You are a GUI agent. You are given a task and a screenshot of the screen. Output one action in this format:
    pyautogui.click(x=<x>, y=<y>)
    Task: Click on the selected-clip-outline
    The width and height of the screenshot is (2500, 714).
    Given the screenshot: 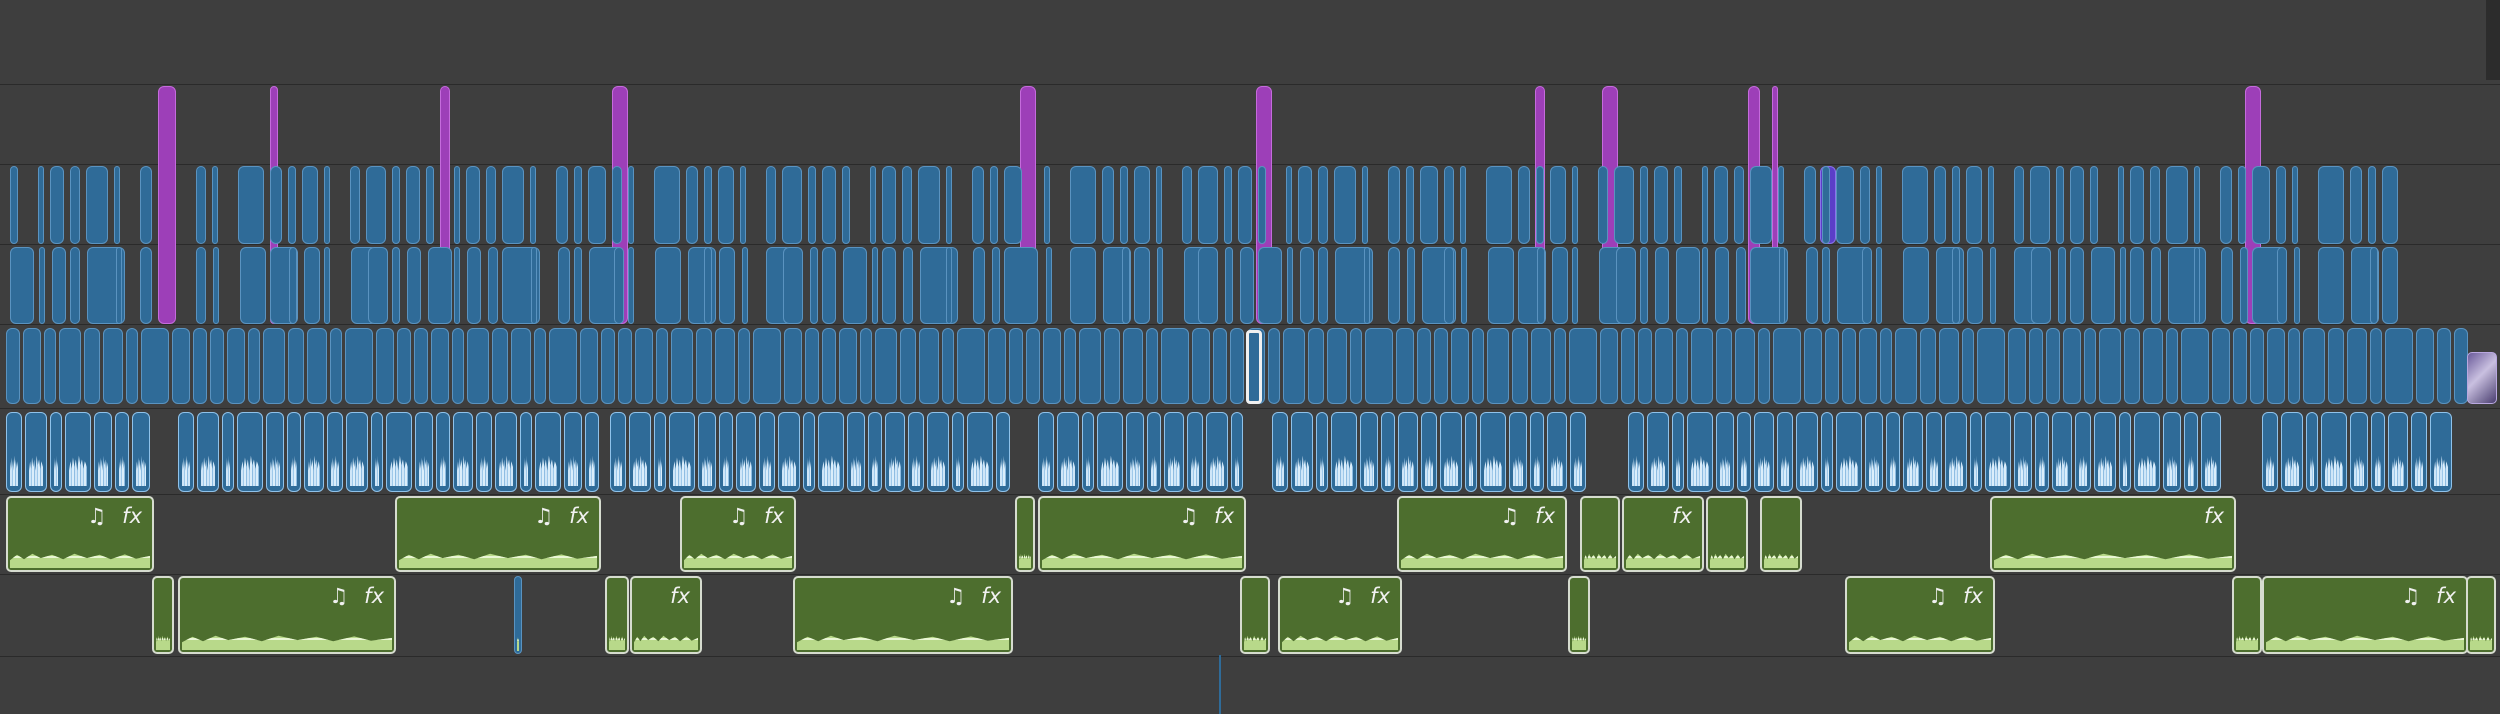 What is the action you would take?
    pyautogui.click(x=1254, y=367)
    